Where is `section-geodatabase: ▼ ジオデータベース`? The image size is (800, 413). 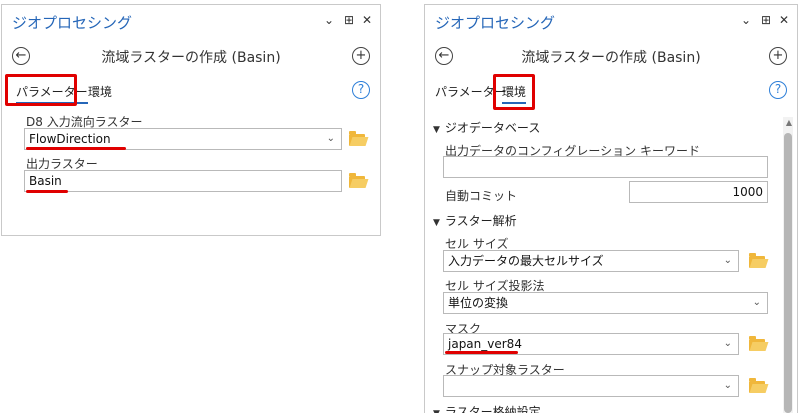 section-geodatabase: ▼ ジオデータベース is located at coordinates (486, 127).